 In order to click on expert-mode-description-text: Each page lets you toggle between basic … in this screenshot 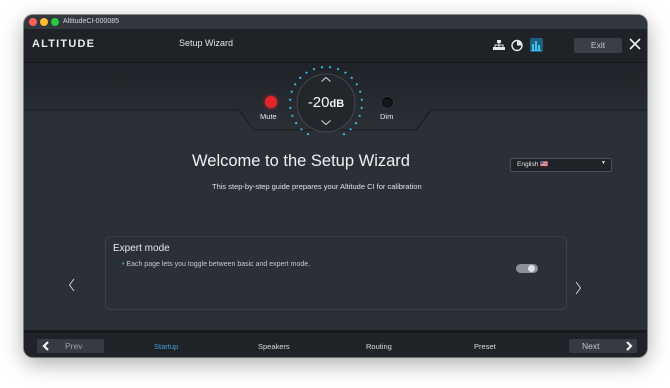, I will do `click(218, 264)`.